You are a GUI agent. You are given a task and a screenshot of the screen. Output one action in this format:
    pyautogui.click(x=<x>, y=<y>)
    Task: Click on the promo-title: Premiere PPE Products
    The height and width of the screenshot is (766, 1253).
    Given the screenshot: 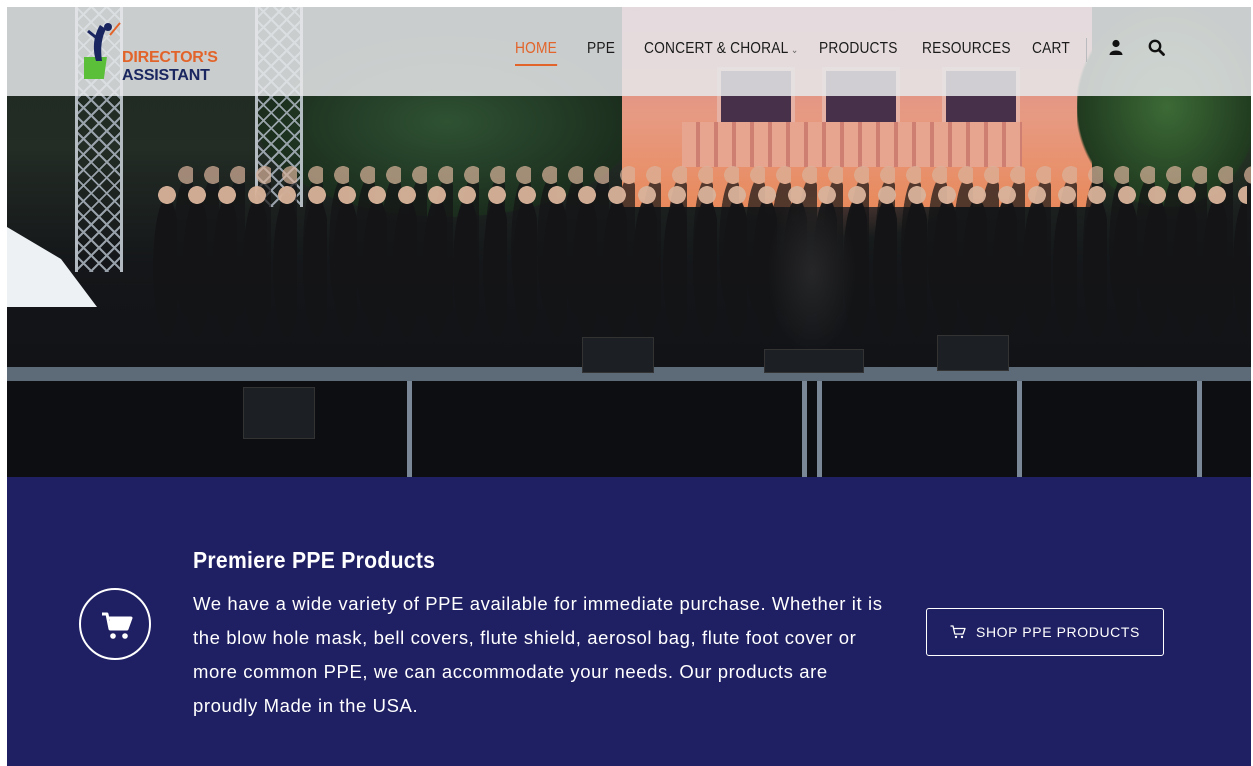 What is the action you would take?
    pyautogui.click(x=314, y=560)
    